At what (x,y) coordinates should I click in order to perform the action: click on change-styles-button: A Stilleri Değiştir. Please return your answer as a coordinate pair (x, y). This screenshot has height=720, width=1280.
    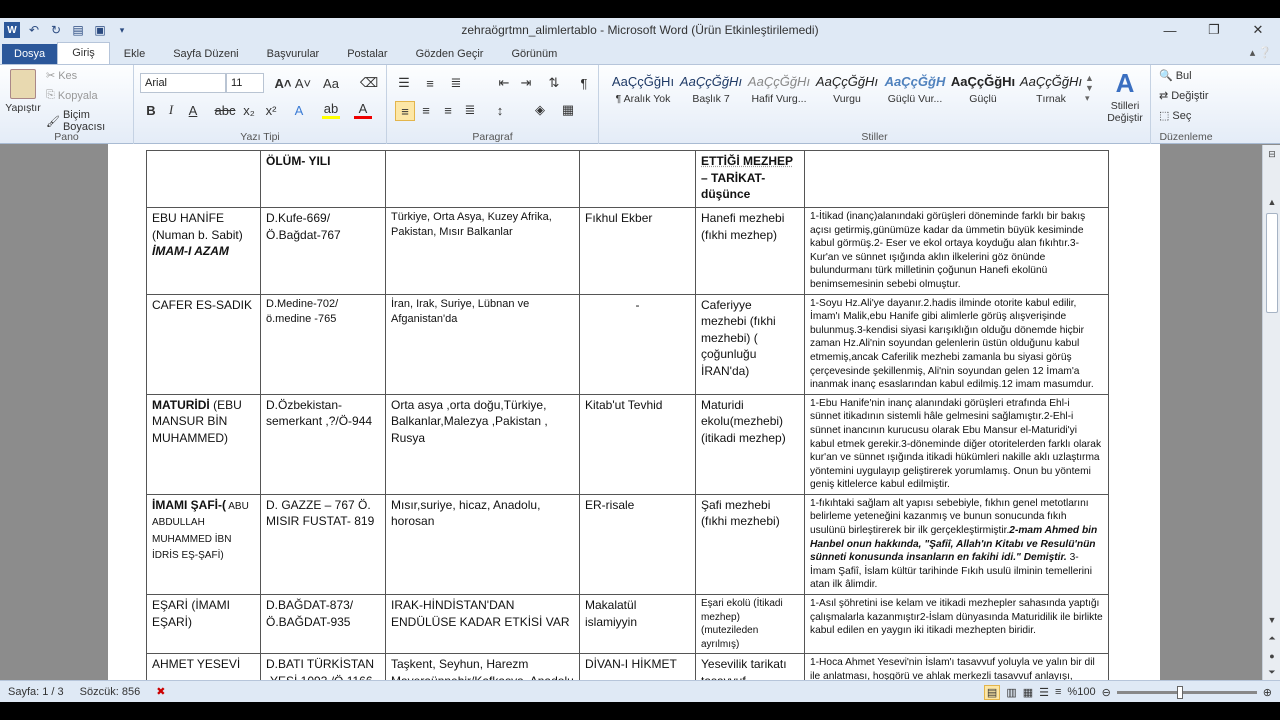
    Looking at the image, I should click on (1125, 96).